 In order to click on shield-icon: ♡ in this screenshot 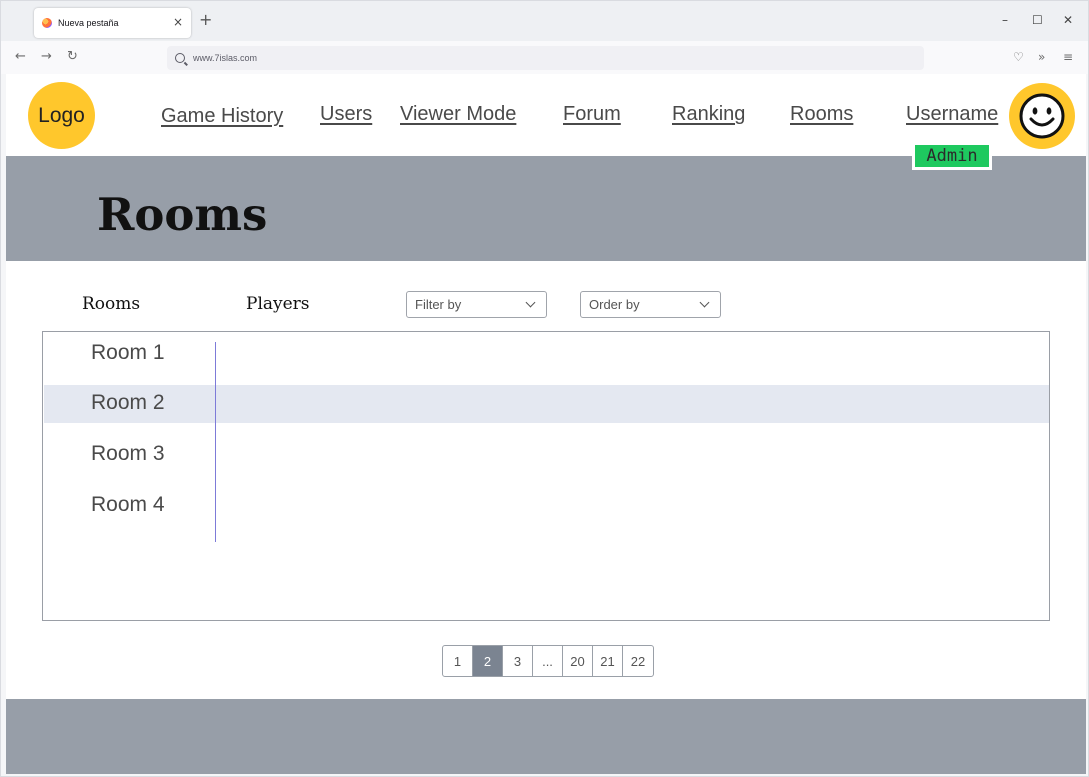, I will do `click(1018, 57)`.